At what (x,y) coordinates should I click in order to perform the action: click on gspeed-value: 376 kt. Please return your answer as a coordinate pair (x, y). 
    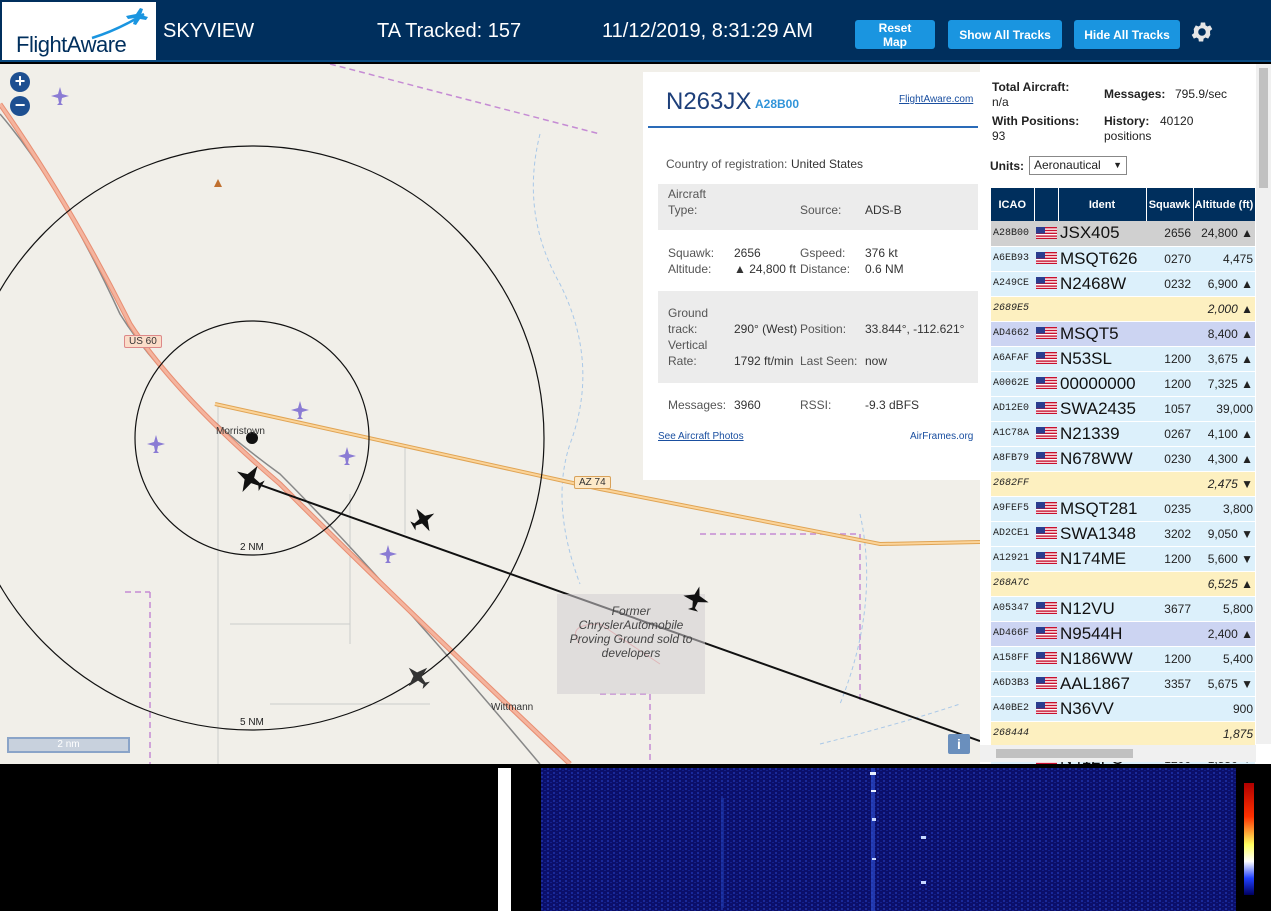
    Looking at the image, I should click on (881, 253).